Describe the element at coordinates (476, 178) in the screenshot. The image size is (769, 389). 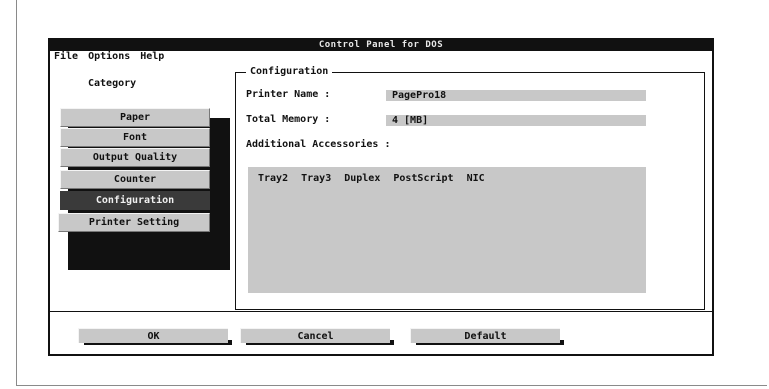
I see `accessory-nic: NIC` at that location.